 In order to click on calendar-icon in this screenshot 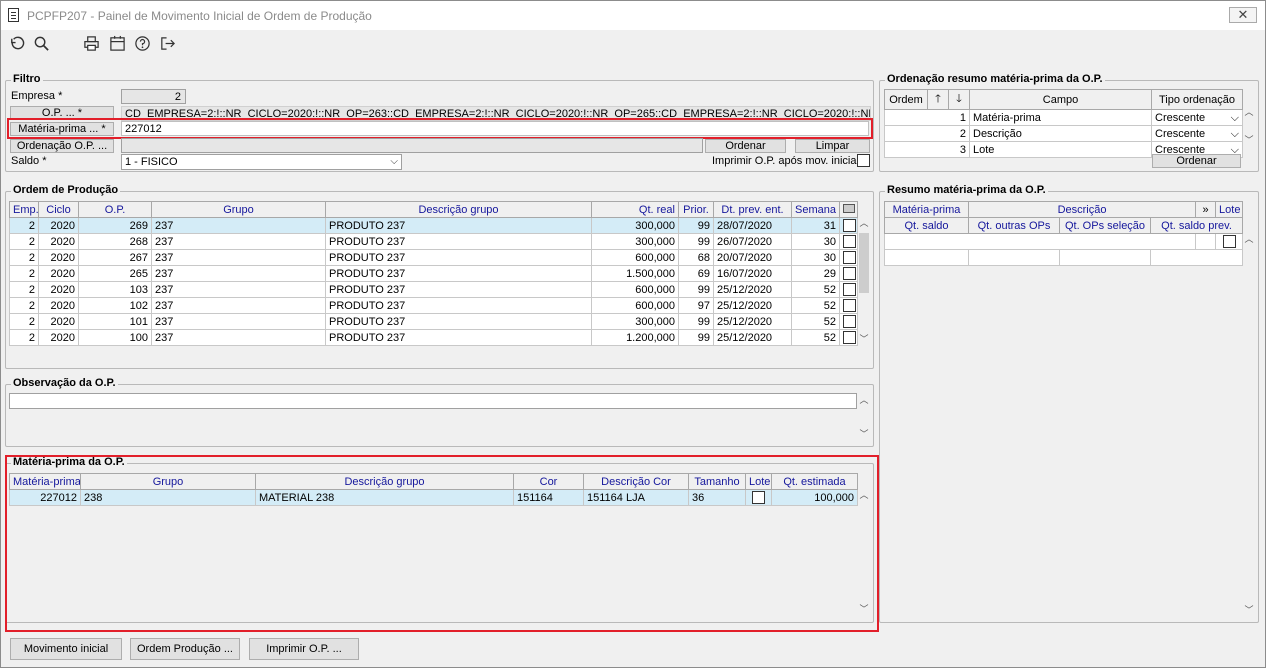, I will do `click(117, 43)`.